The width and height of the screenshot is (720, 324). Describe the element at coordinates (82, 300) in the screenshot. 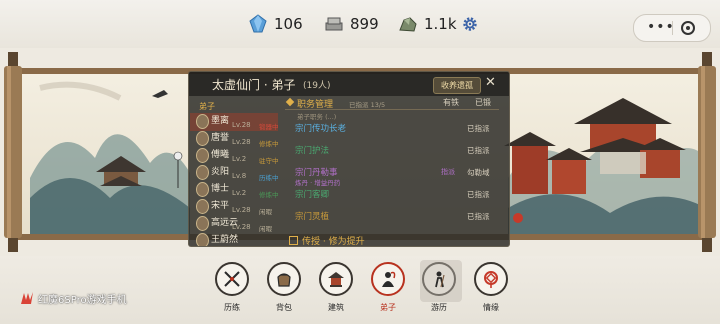

I see `watermark-text: 红魔6SPro游戏手机` at that location.